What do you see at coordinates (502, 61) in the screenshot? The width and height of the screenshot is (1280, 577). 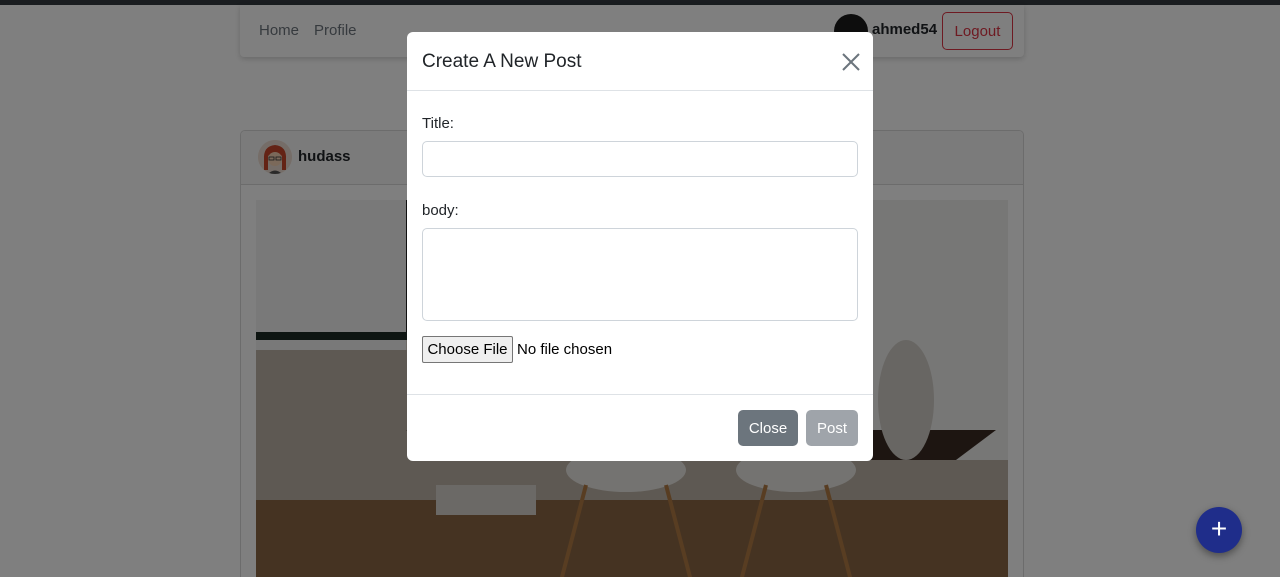 I see `modal-title: Create A New Post` at bounding box center [502, 61].